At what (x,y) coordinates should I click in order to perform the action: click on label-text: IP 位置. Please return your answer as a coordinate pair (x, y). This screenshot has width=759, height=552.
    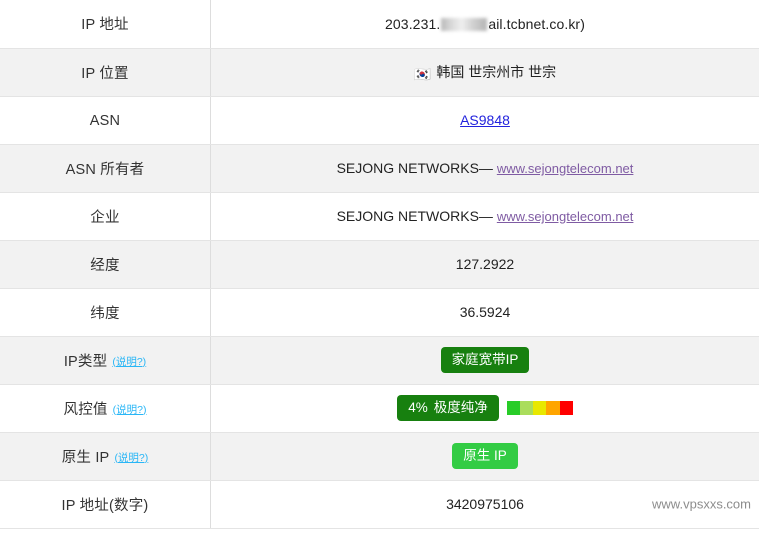
    Looking at the image, I should click on (105, 73).